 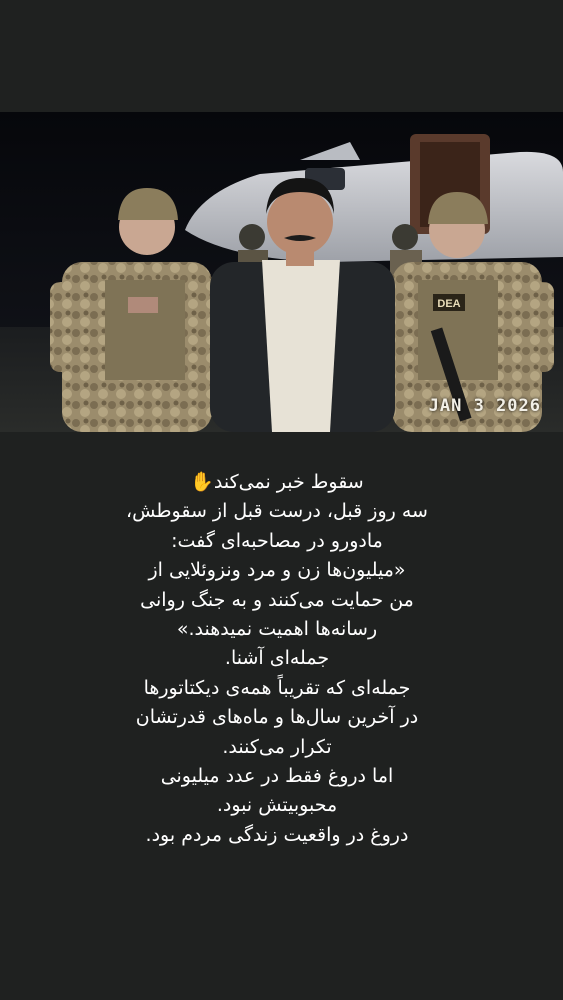 What do you see at coordinates (277, 511) in the screenshot?
I see `caption-line: سه روز قبل، درست قبل از سقوطش،` at bounding box center [277, 511].